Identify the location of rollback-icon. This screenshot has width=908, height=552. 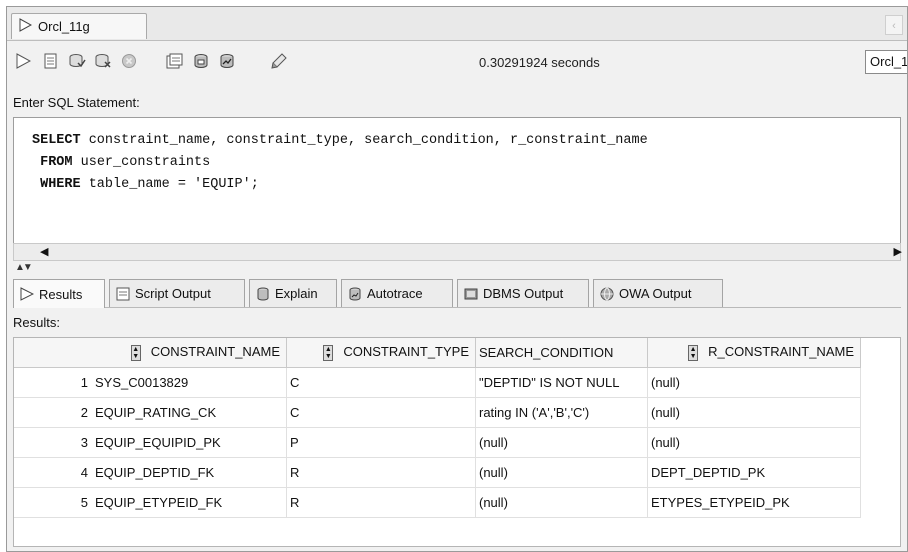
(103, 61).